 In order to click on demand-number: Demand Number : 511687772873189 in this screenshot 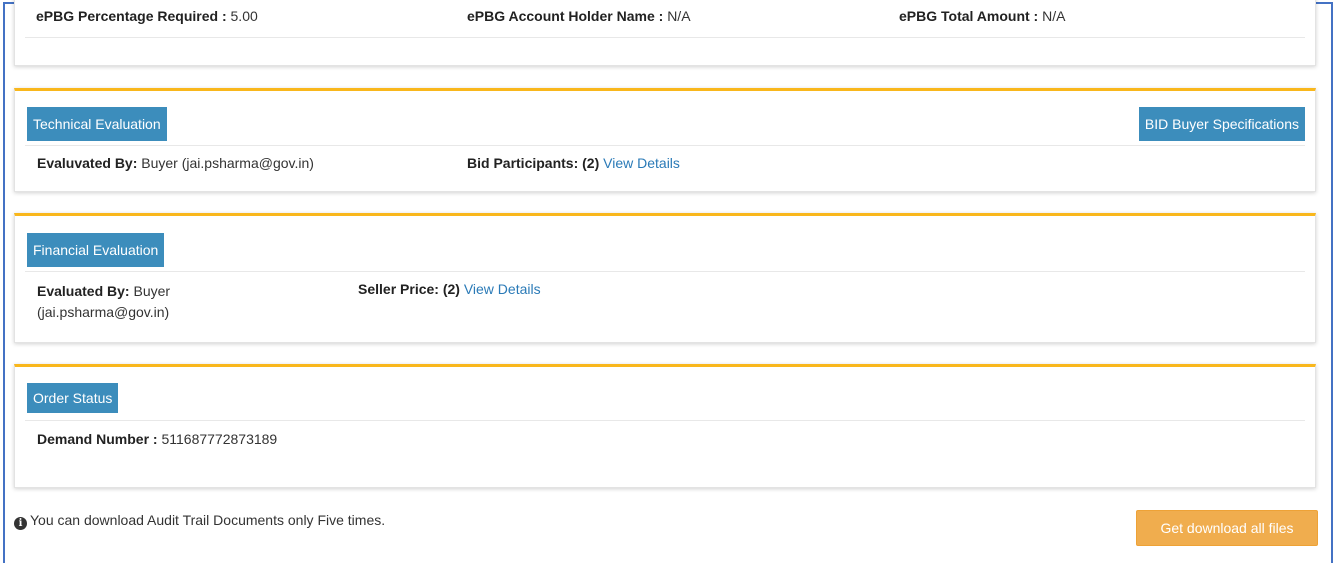, I will do `click(157, 439)`.